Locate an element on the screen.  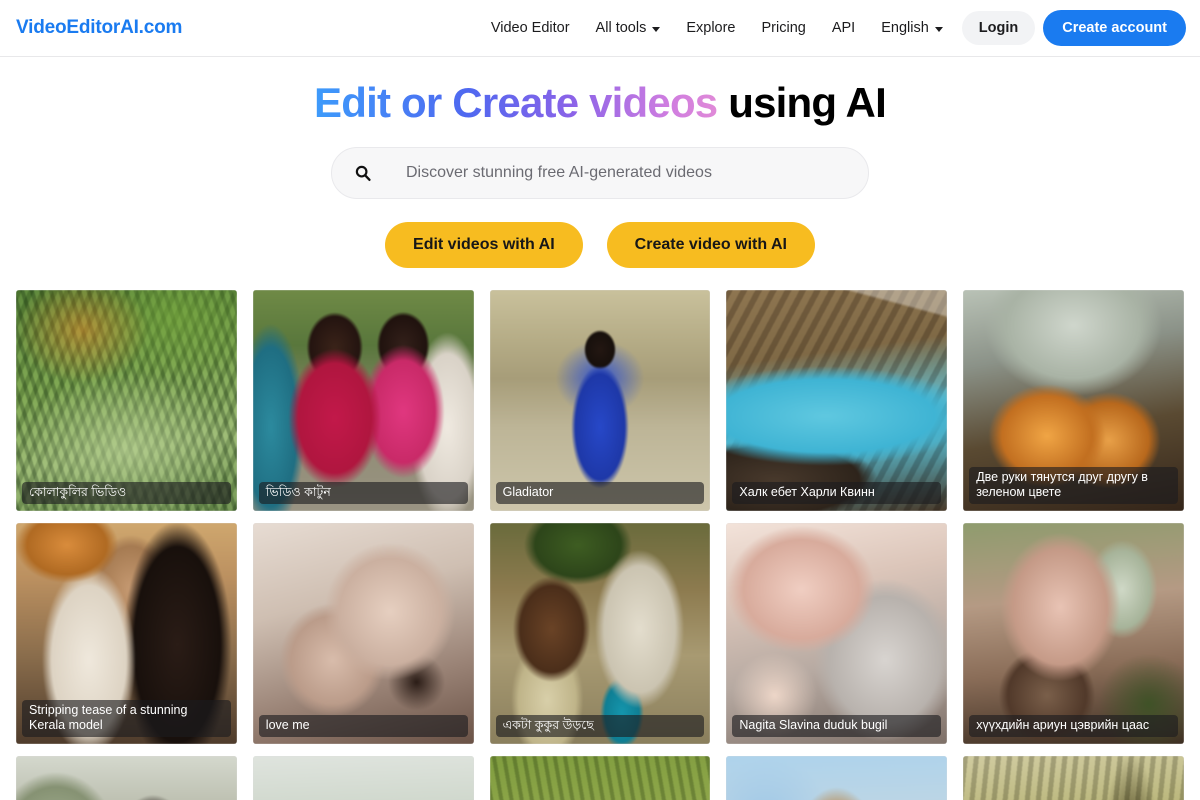
cta-buttons-row: Edit videos with AI Create video with AI is located at coordinates (600, 244).